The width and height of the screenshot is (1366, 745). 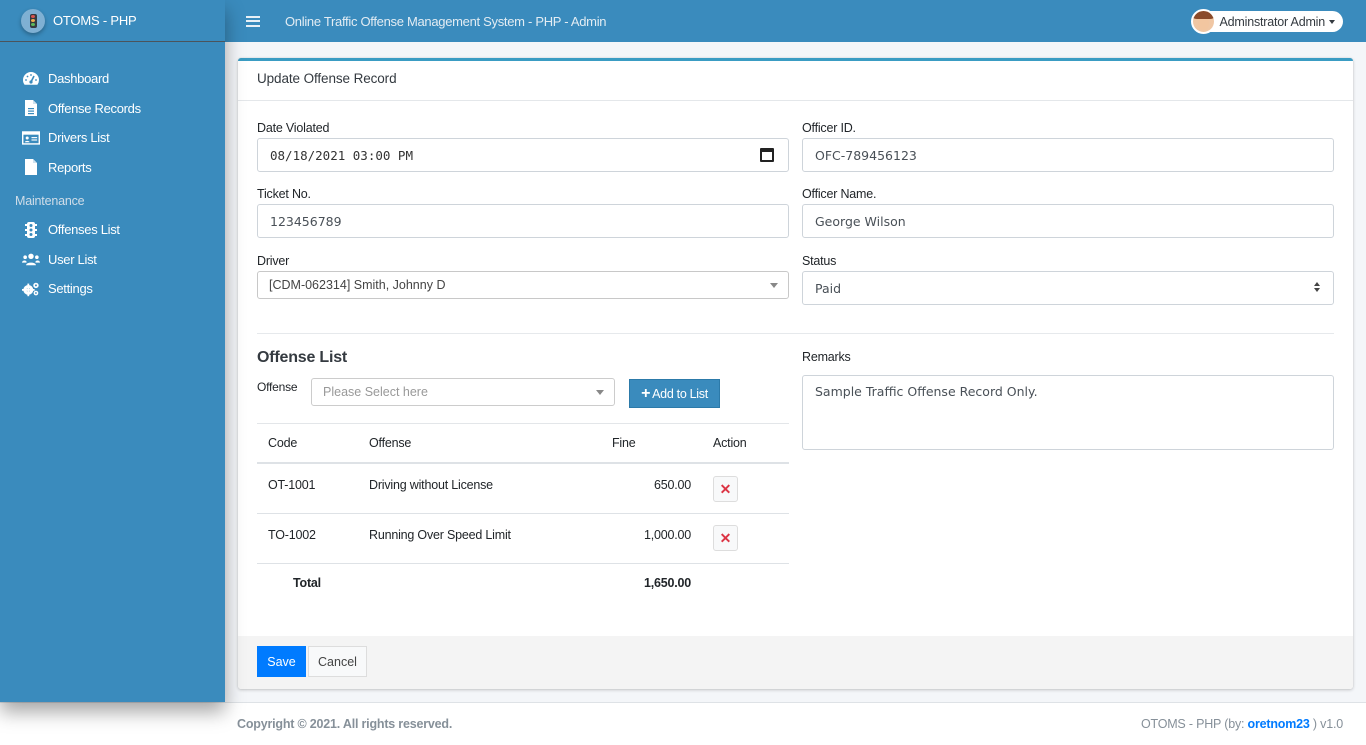 I want to click on offense-code: OT-1001, so click(x=292, y=485).